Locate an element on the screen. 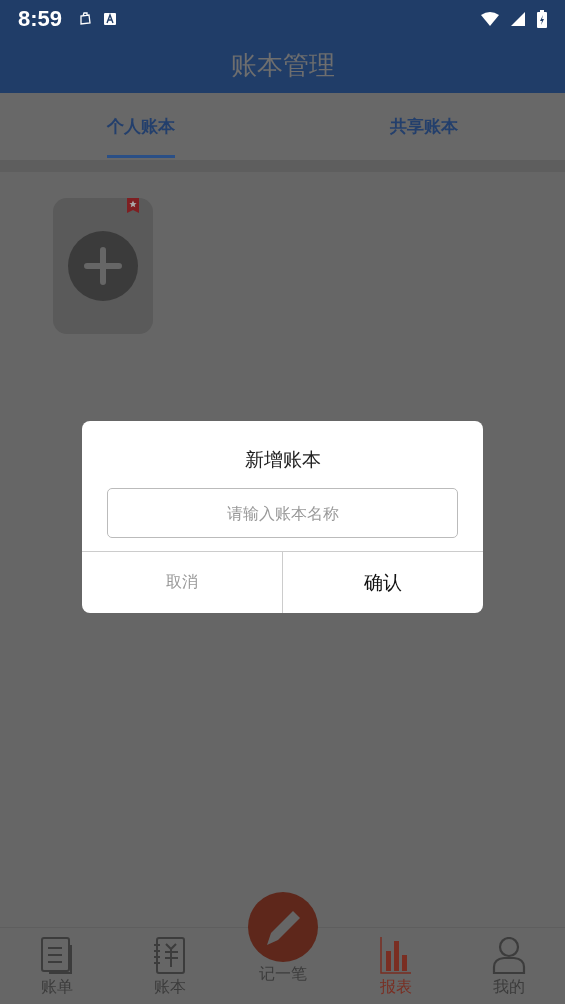  tab: 共享账本 is located at coordinates (423, 136).